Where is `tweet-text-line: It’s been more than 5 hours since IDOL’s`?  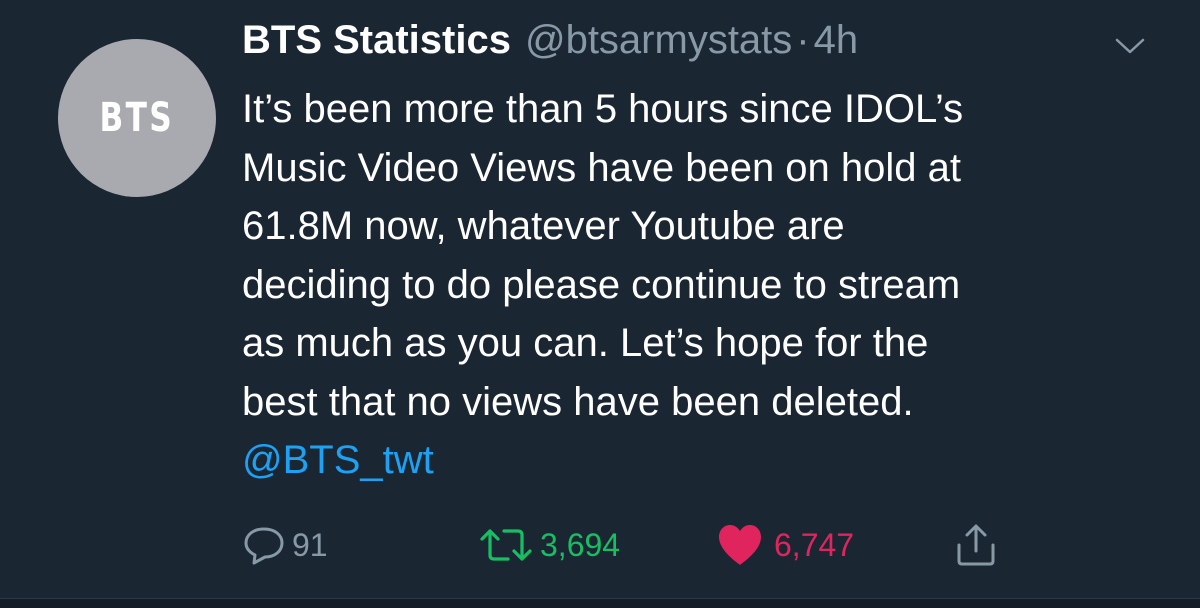 tweet-text-line: It’s been more than 5 hours since IDOL’s is located at coordinates (603, 109).